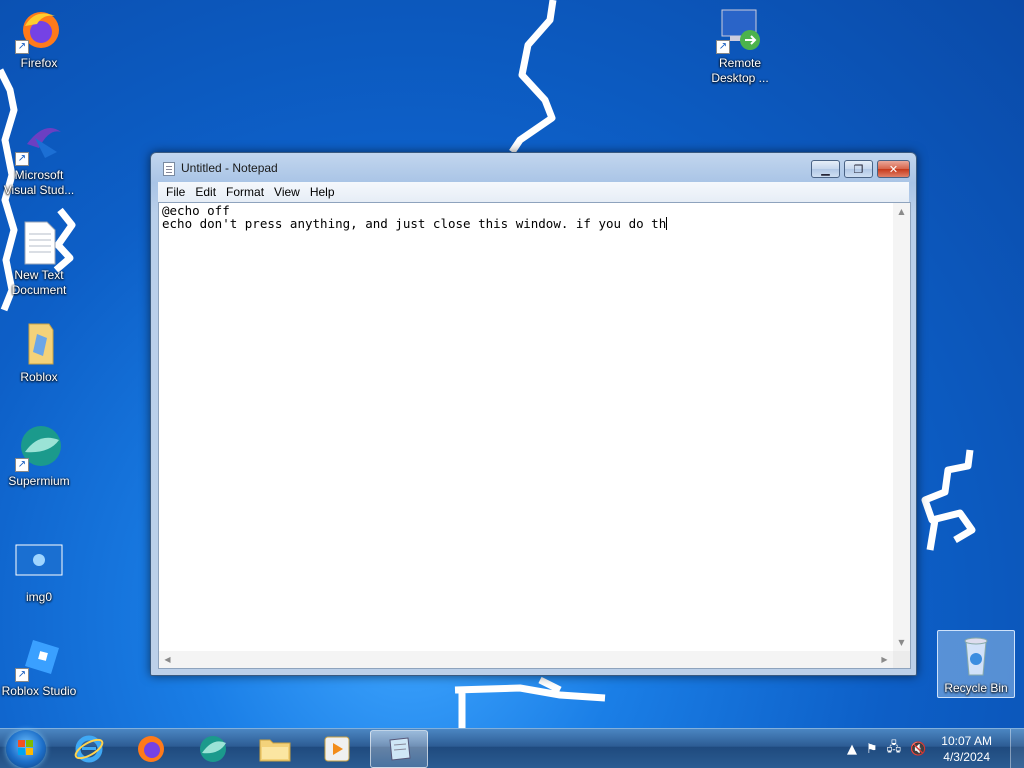 The width and height of the screenshot is (1024, 768). What do you see at coordinates (976, 688) in the screenshot?
I see `desktop-icon-label: Recycle Bin` at bounding box center [976, 688].